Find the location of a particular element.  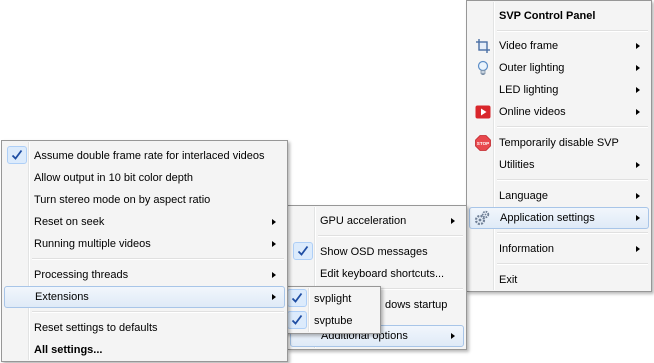

stop-sign-icon: STOP is located at coordinates (483, 143).